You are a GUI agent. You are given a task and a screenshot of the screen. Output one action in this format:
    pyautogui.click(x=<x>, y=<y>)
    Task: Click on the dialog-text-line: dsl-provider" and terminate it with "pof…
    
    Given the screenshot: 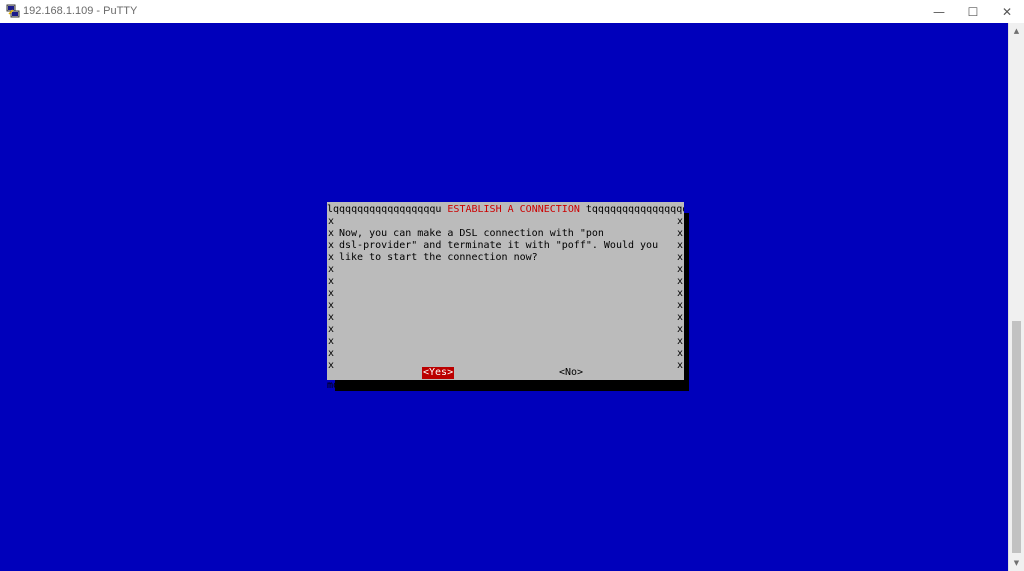 What is the action you would take?
    pyautogui.click(x=499, y=245)
    